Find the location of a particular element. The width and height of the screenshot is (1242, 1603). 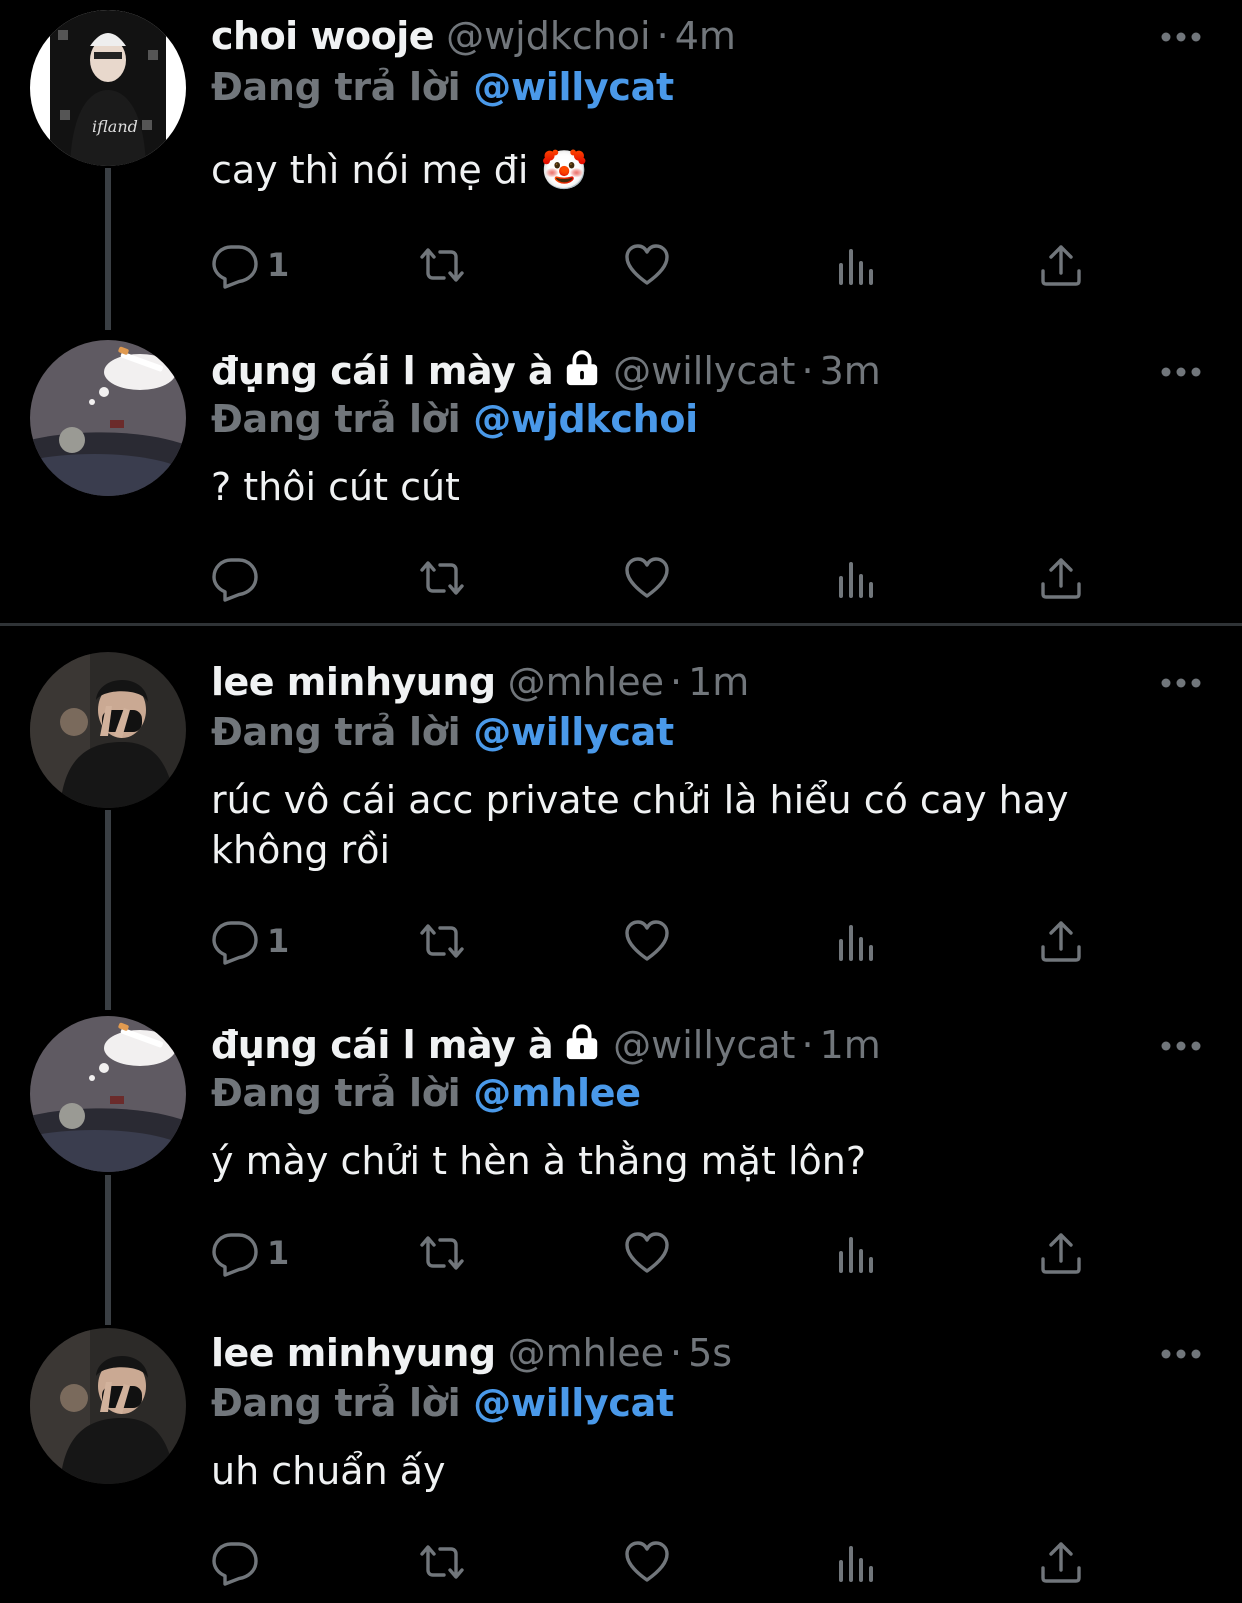

tweet-text: cay thì nói mẹ đi 🤡 is located at coordinates (399, 170).